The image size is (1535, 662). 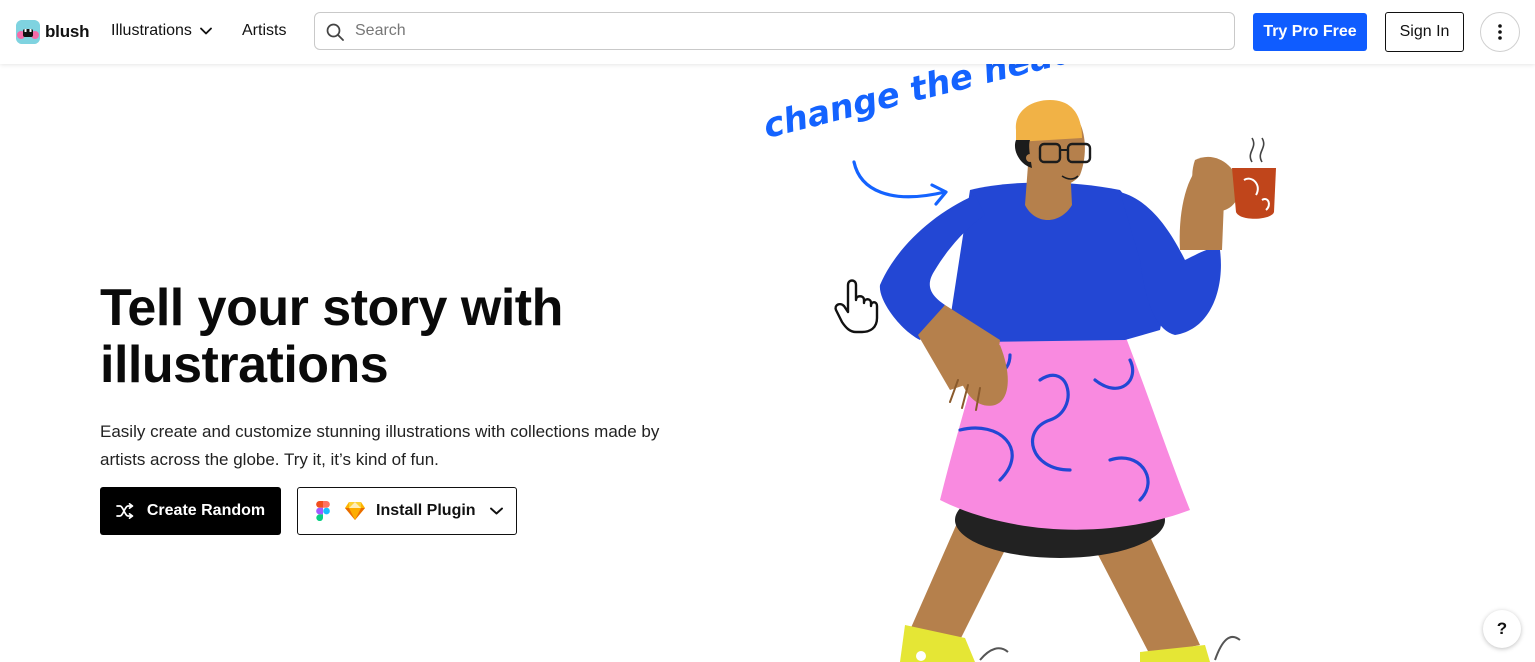 I want to click on install-plugin-label: Install Plugin, so click(x=426, y=510).